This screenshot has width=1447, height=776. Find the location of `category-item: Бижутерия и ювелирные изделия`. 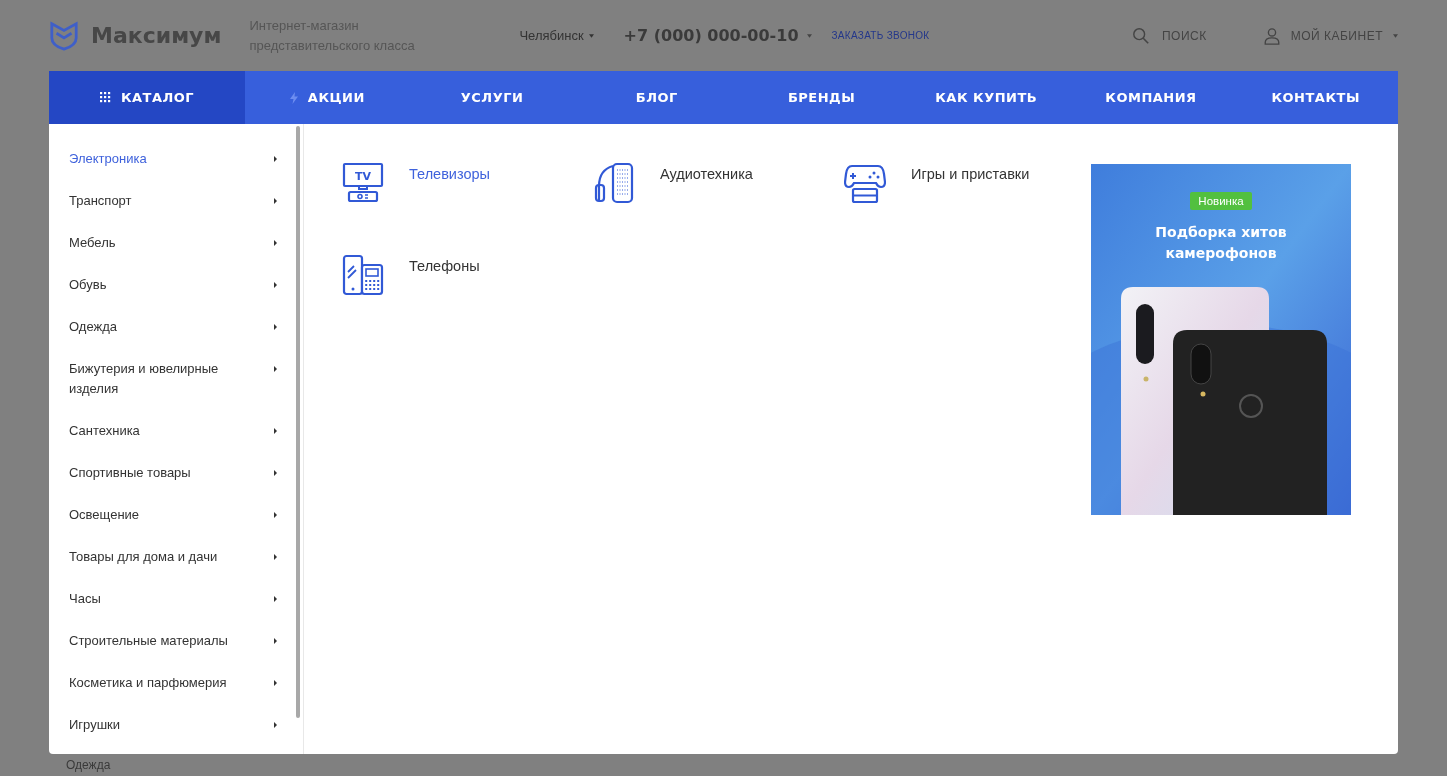

category-item: Бижутерия и ювелирные изделия is located at coordinates (186, 379).